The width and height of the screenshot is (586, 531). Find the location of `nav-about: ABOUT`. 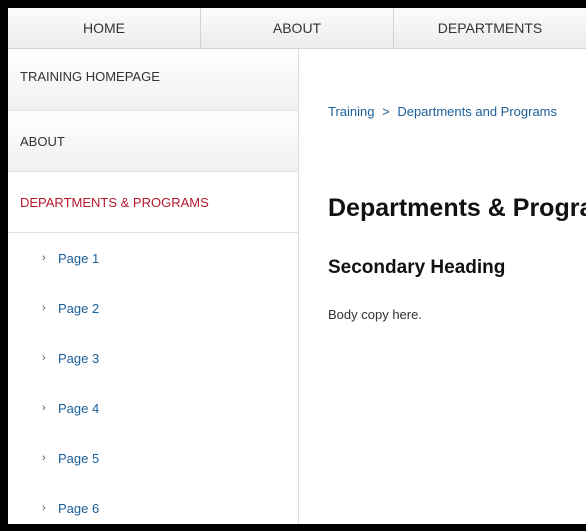

nav-about: ABOUT is located at coordinates (297, 28).